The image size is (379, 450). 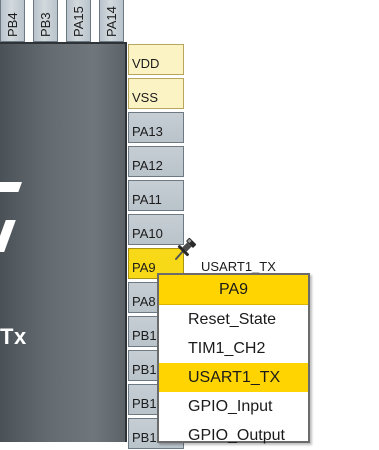 I want to click on pin-vss: VSS, so click(x=156, y=93).